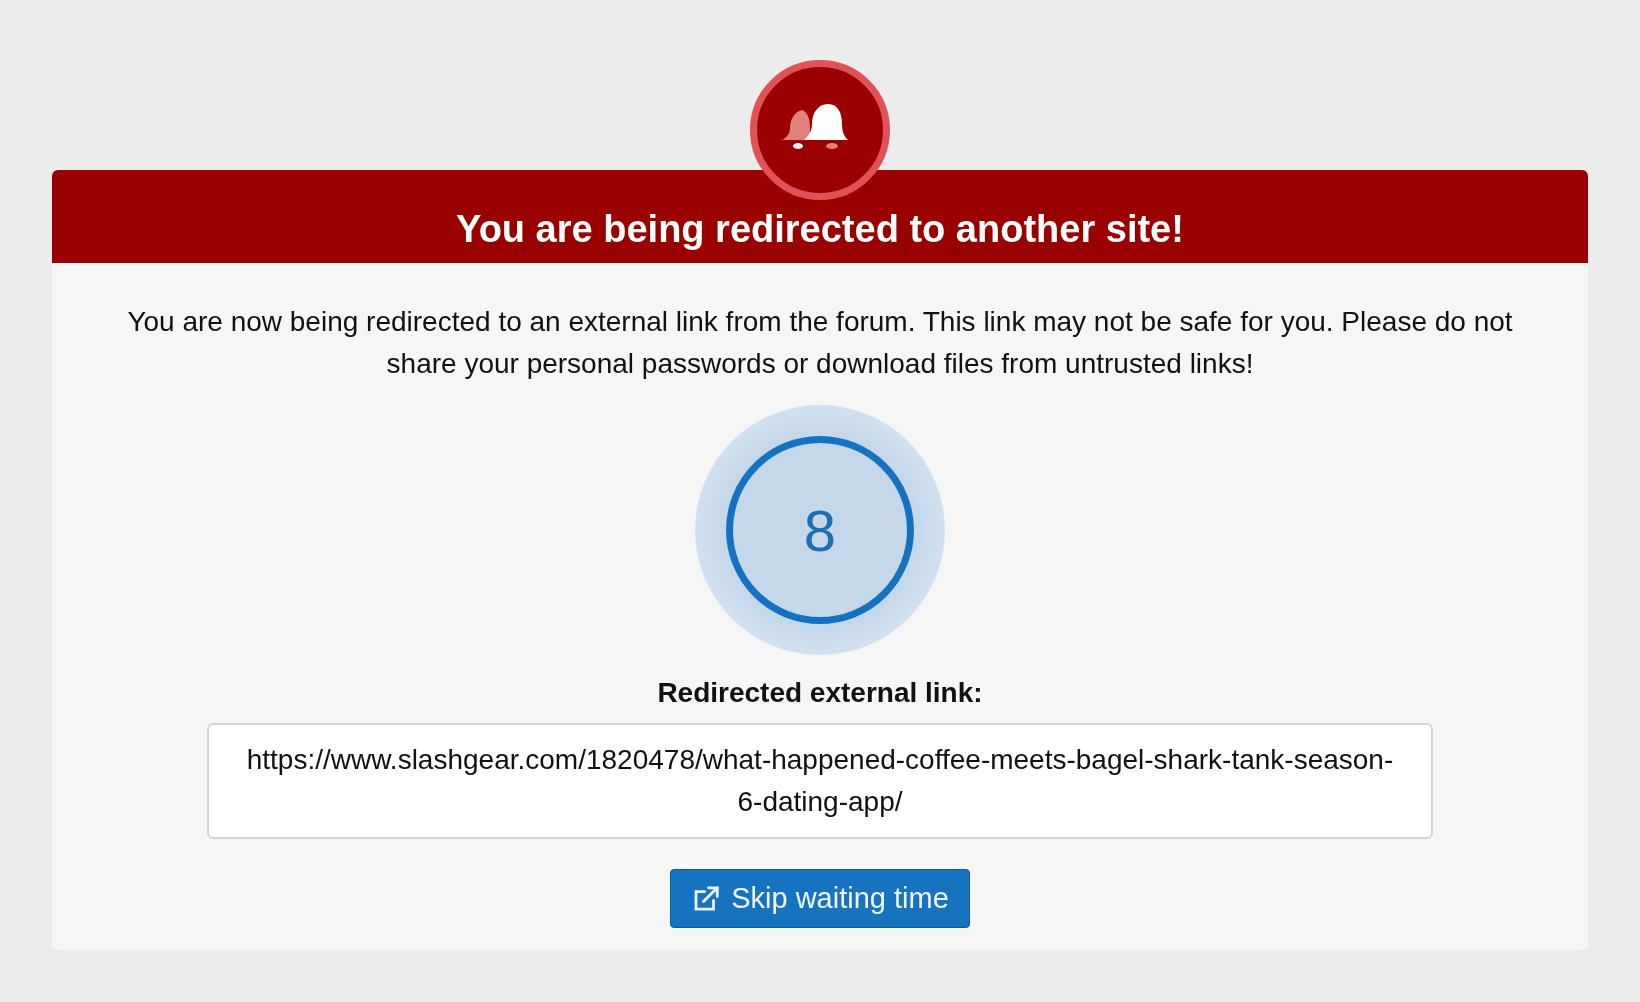 Image resolution: width=1640 pixels, height=1002 pixels. What do you see at coordinates (820, 693) in the screenshot?
I see `link-label: Redirected external link:` at bounding box center [820, 693].